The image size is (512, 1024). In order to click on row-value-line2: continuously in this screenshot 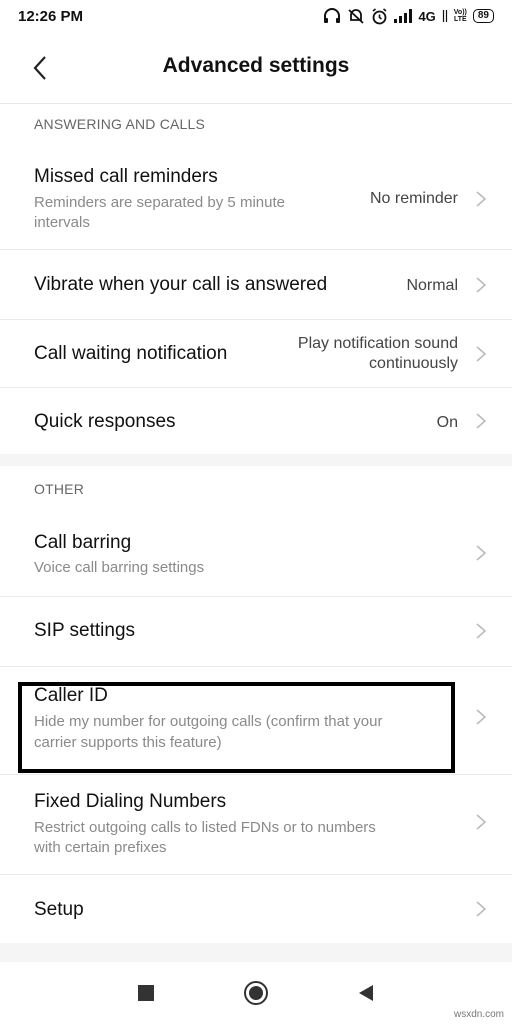, I will do `click(413, 363)`.